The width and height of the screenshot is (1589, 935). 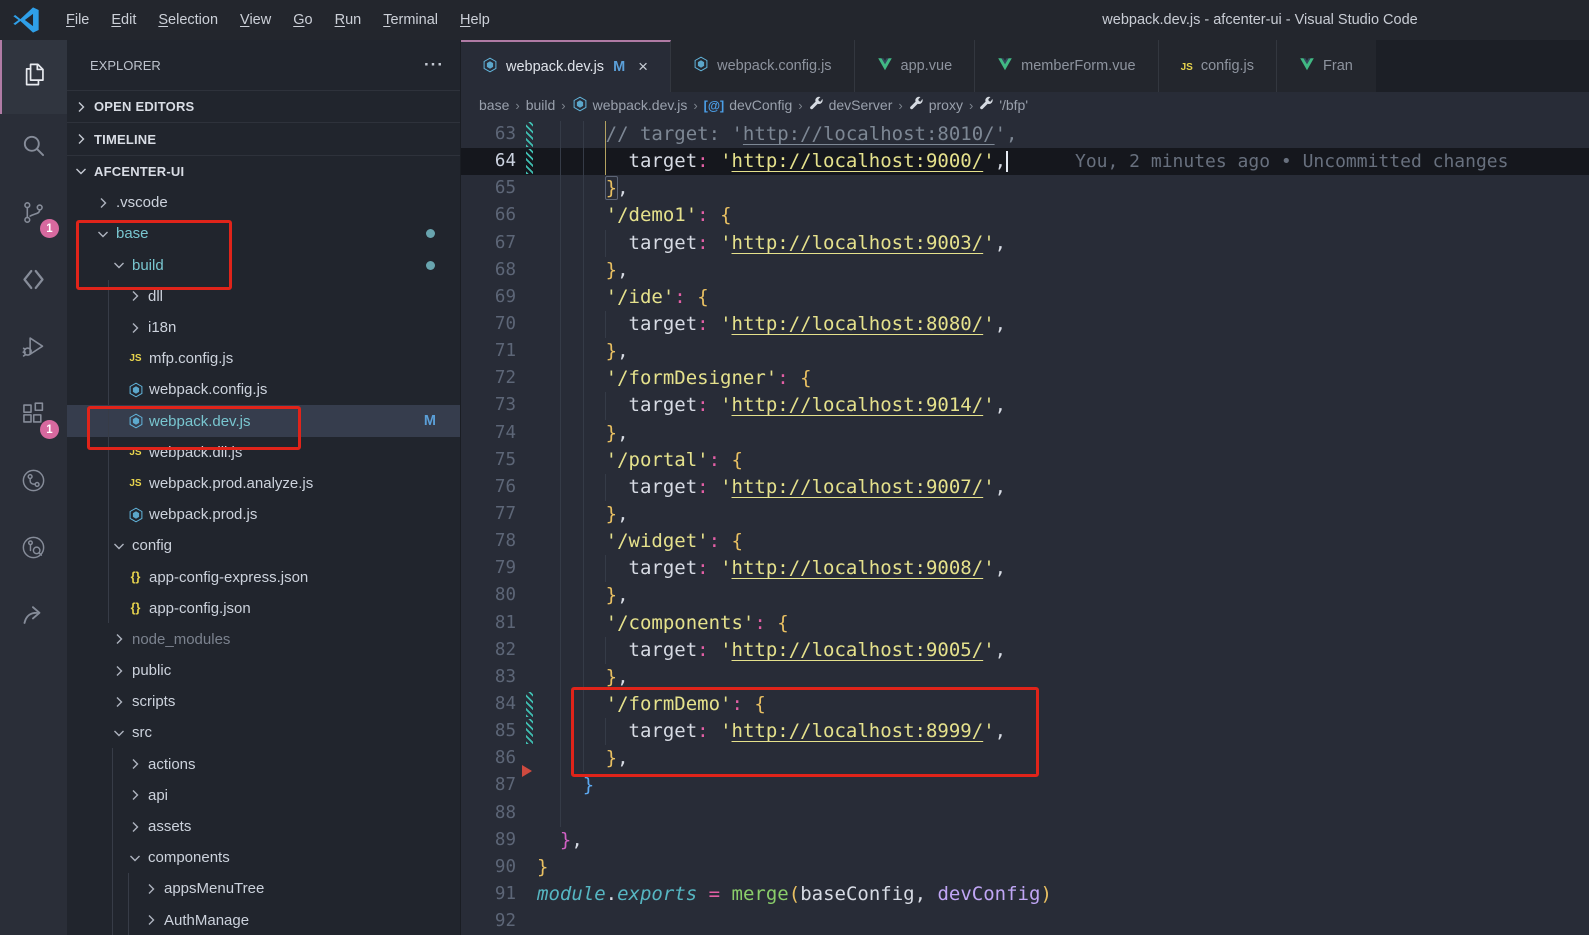 I want to click on close-icon: ×, so click(x=643, y=67).